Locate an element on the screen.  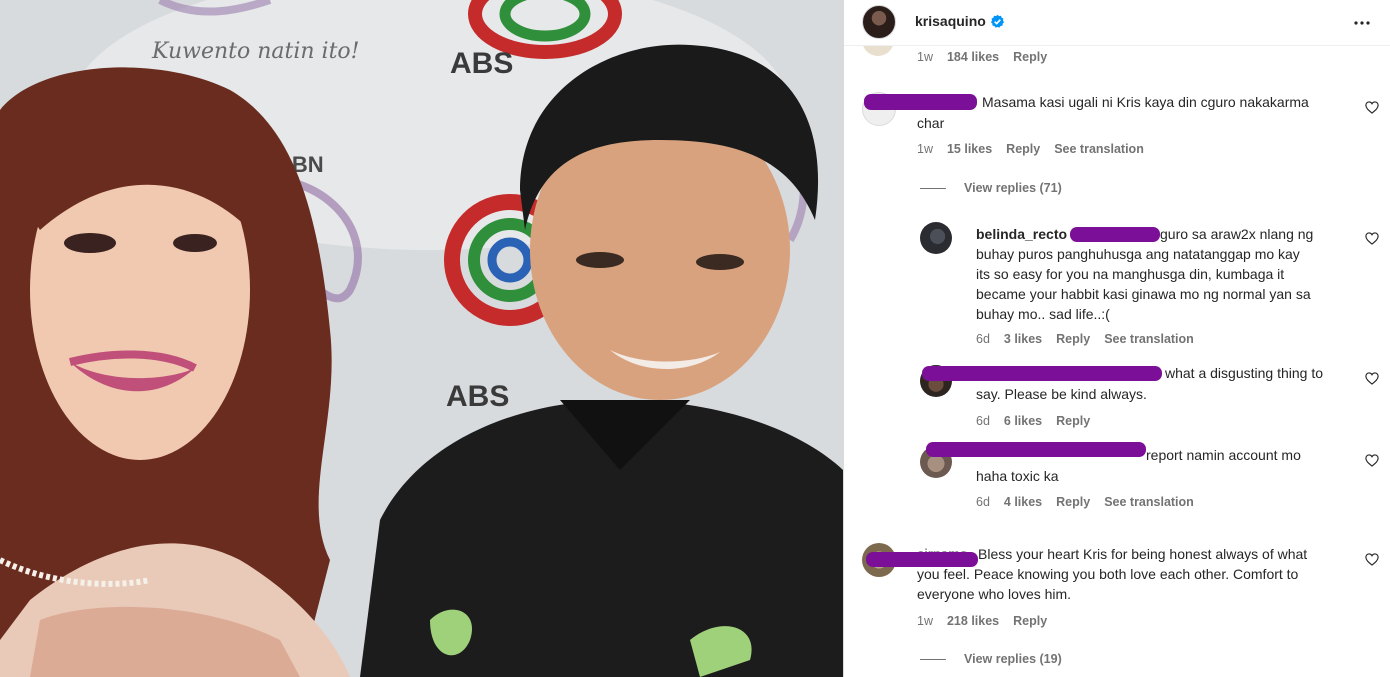
comment-likes: 3 likes is located at coordinates (1023, 339).